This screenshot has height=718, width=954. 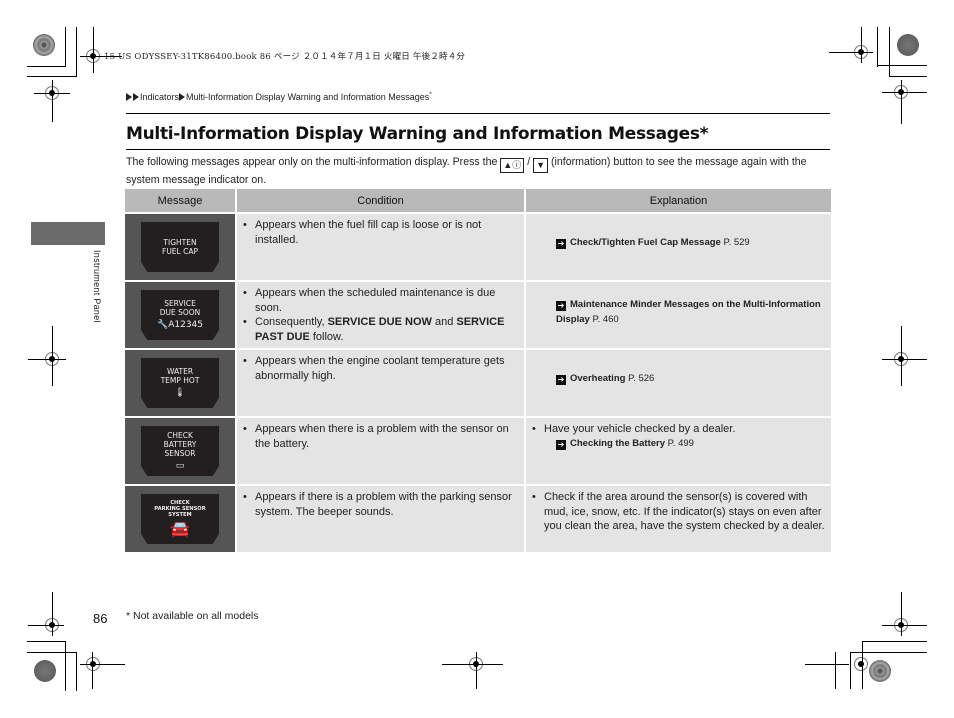 I want to click on display-check-parking-sensor-system: CHECK PARKING SENSOR SYSTEM 🚘, so click(x=180, y=519).